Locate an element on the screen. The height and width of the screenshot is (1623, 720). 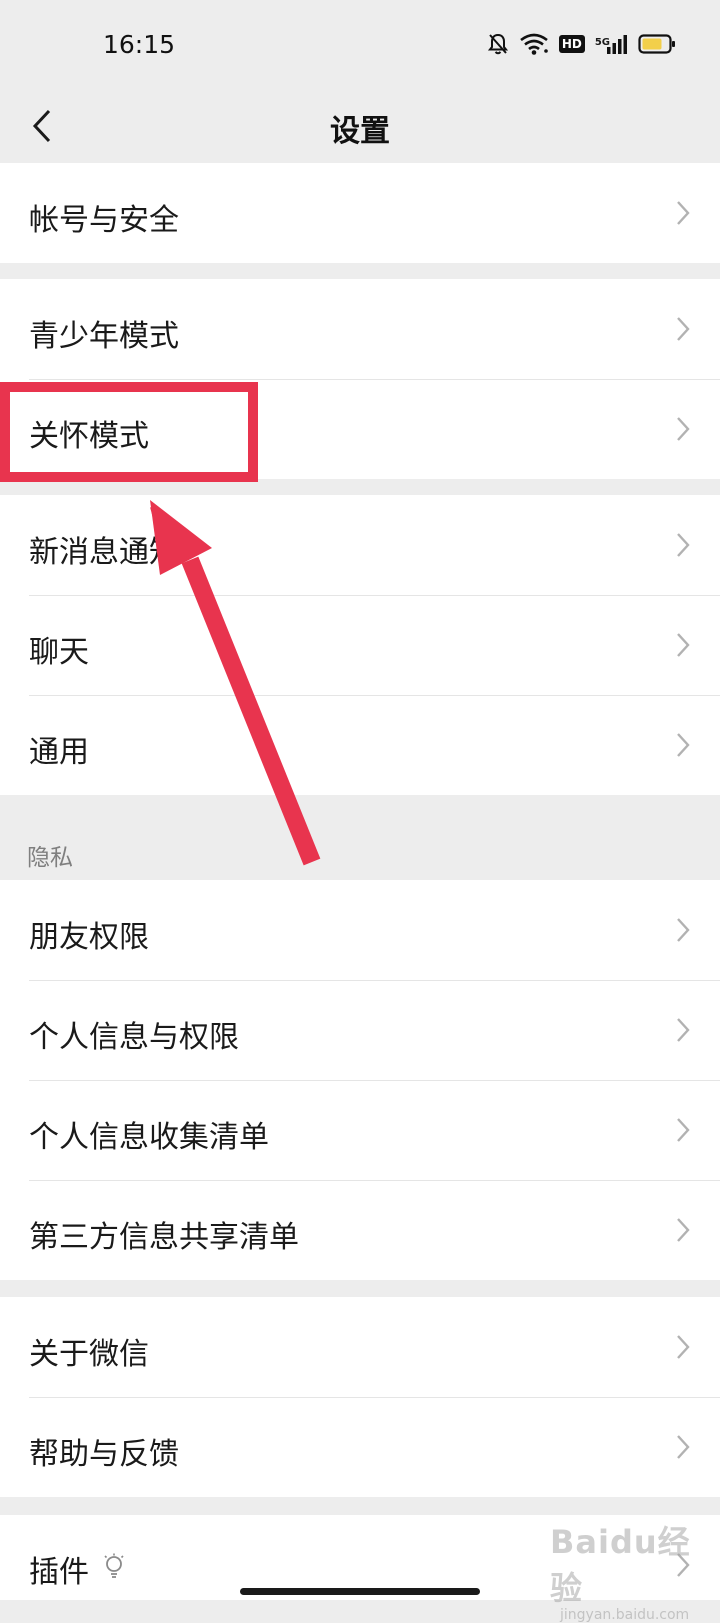
settings-item-label: 帐号与安全 is located at coordinates (104, 220).